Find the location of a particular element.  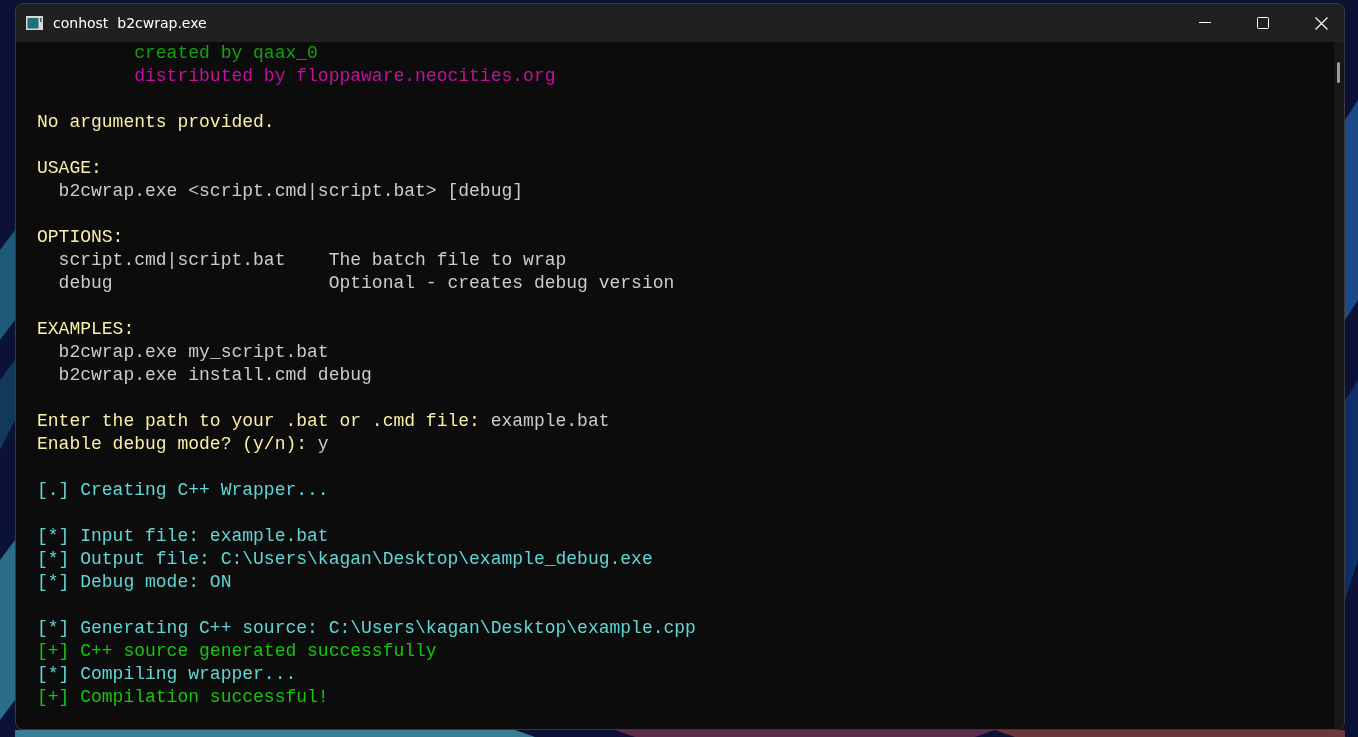

console-text: Enable debug mode? (y/n): is located at coordinates (173, 444).